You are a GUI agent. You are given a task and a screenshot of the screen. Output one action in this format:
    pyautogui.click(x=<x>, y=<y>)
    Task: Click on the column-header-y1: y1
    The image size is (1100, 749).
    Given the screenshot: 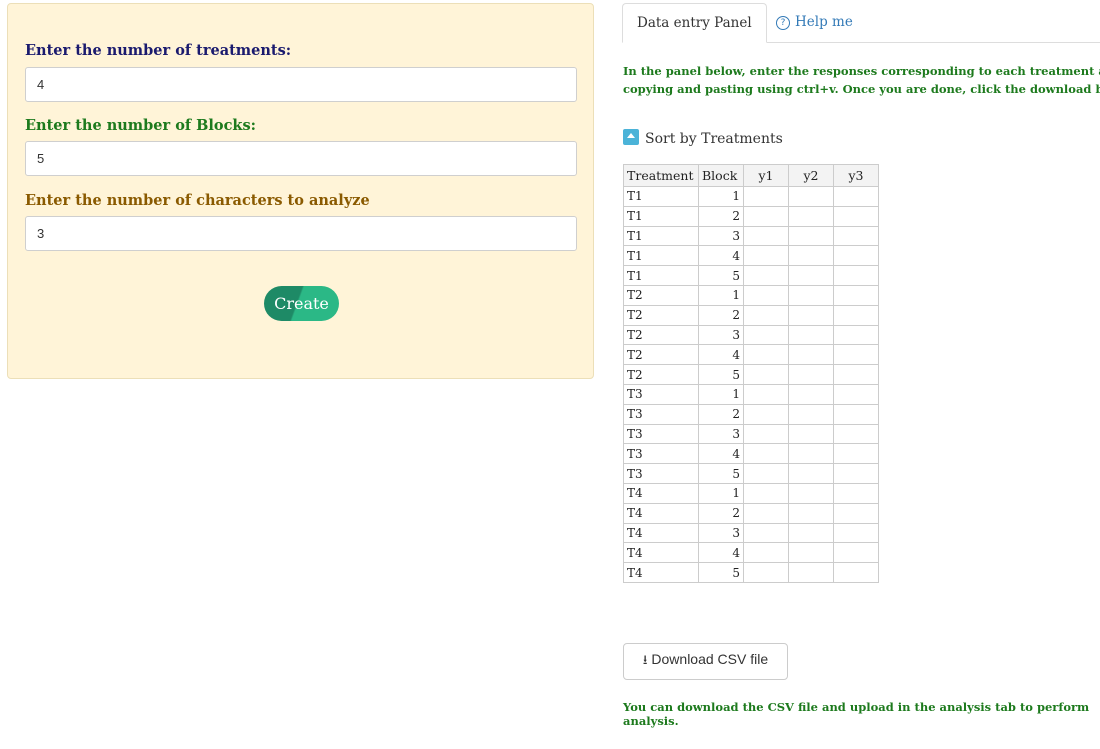 What is the action you would take?
    pyautogui.click(x=766, y=175)
    